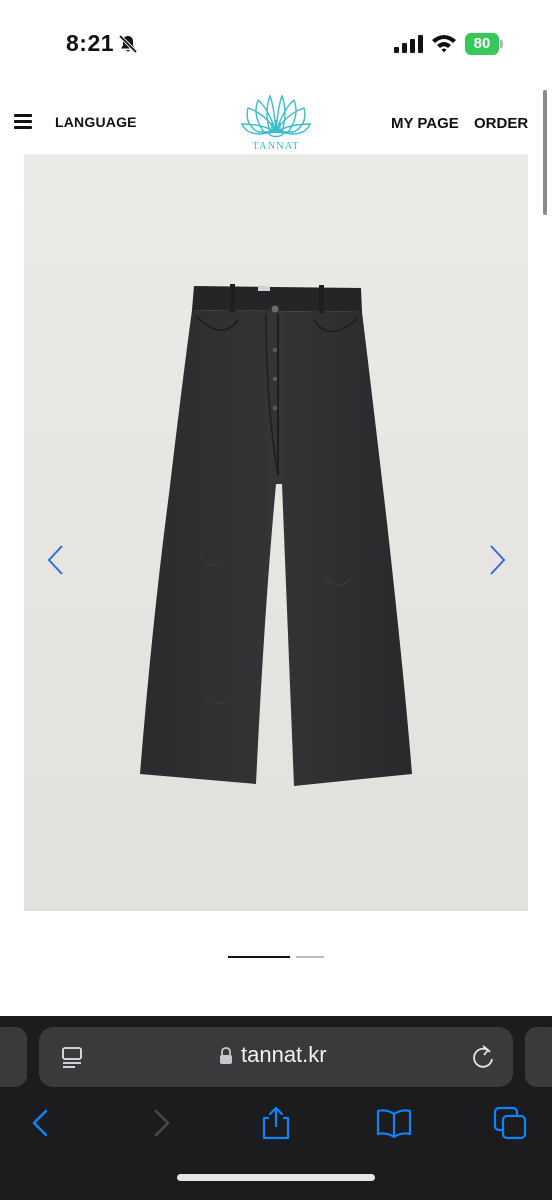 The image size is (552, 1200). Describe the element at coordinates (394, 1123) in the screenshot. I see `bookmarks-icon` at that location.